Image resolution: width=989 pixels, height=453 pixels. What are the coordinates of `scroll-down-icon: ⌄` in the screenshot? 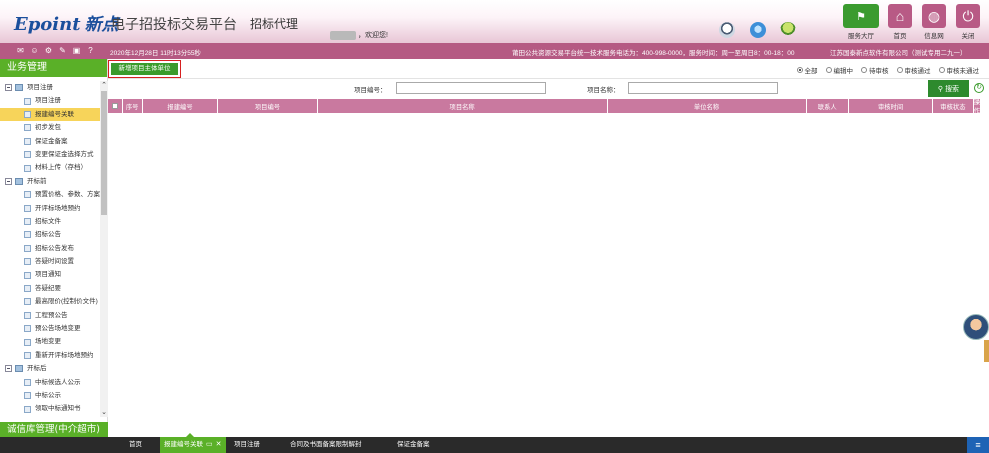 It's located at (104, 412).